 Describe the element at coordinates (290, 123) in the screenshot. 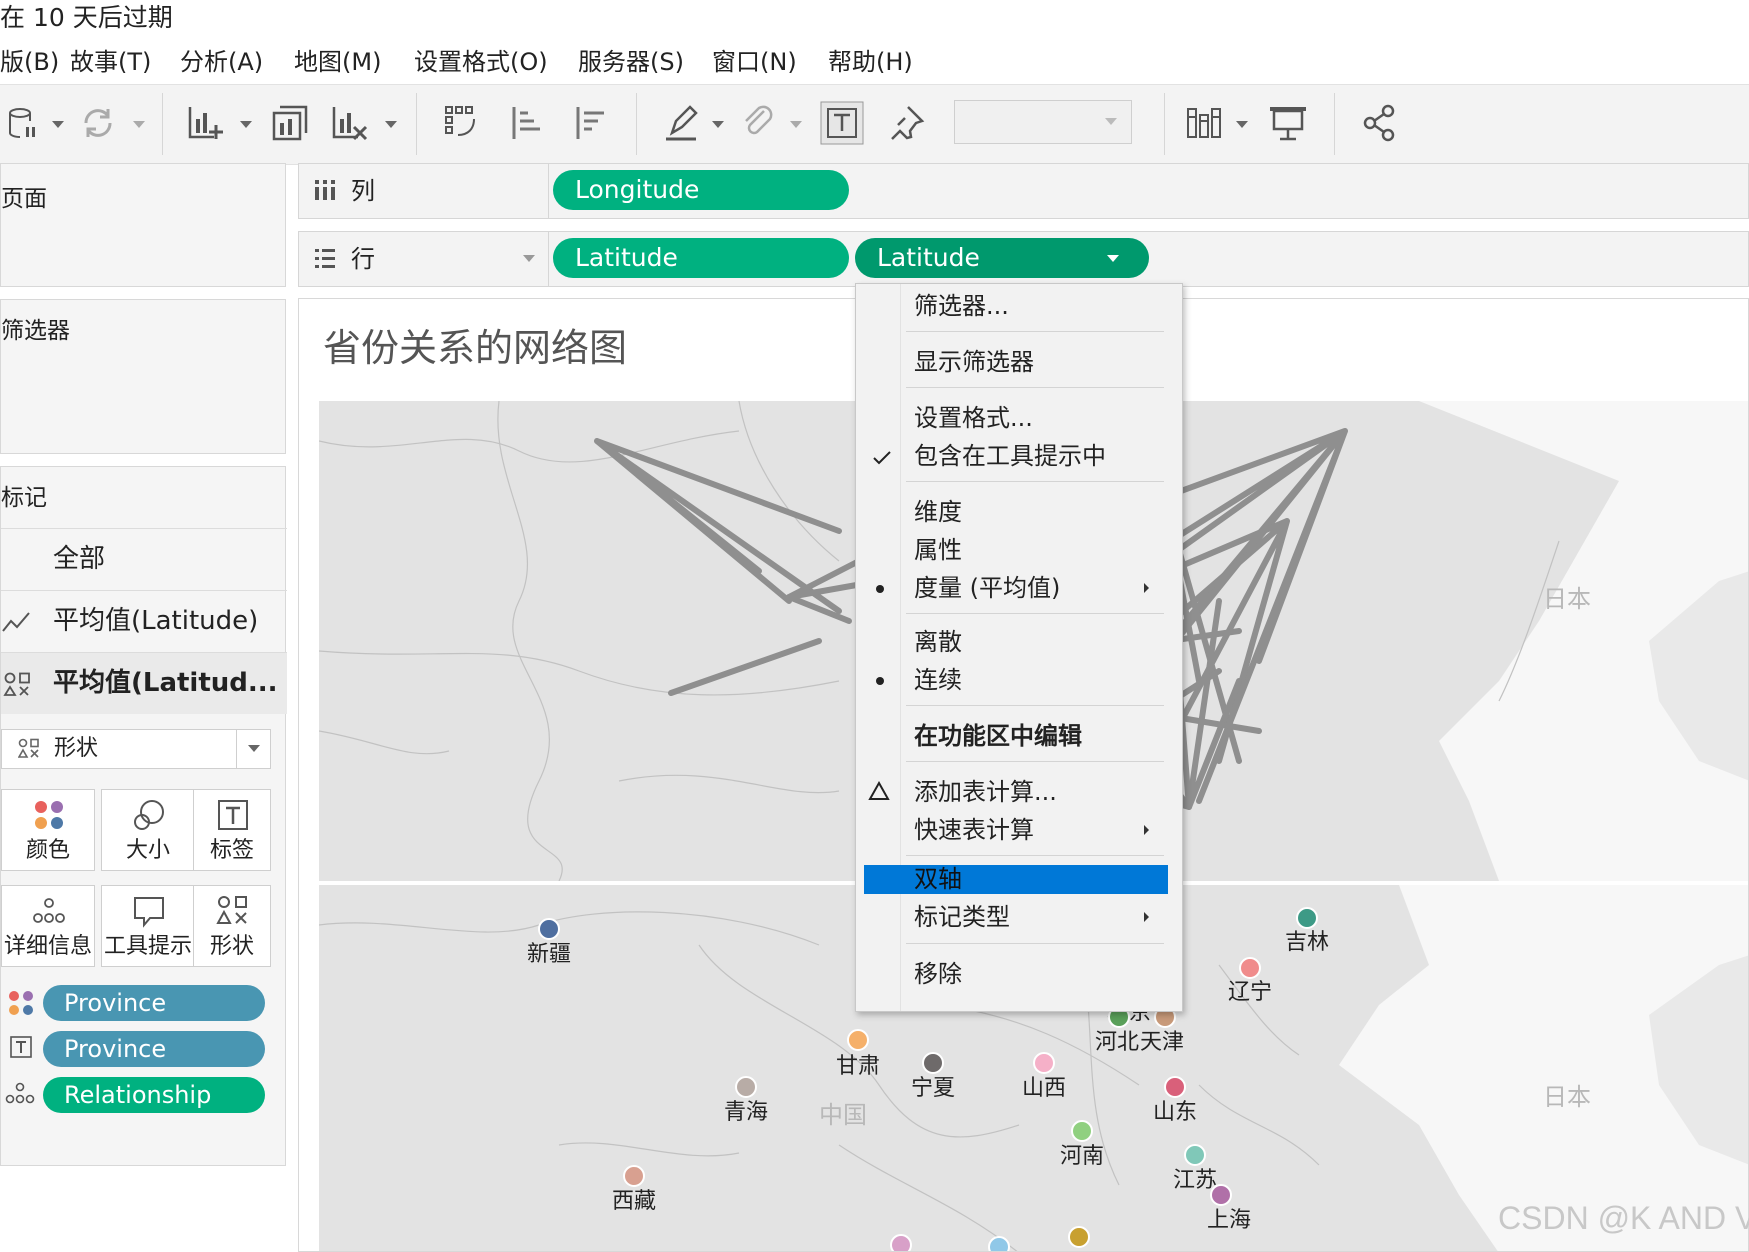

I see `duplicate-sheet-icon` at that location.